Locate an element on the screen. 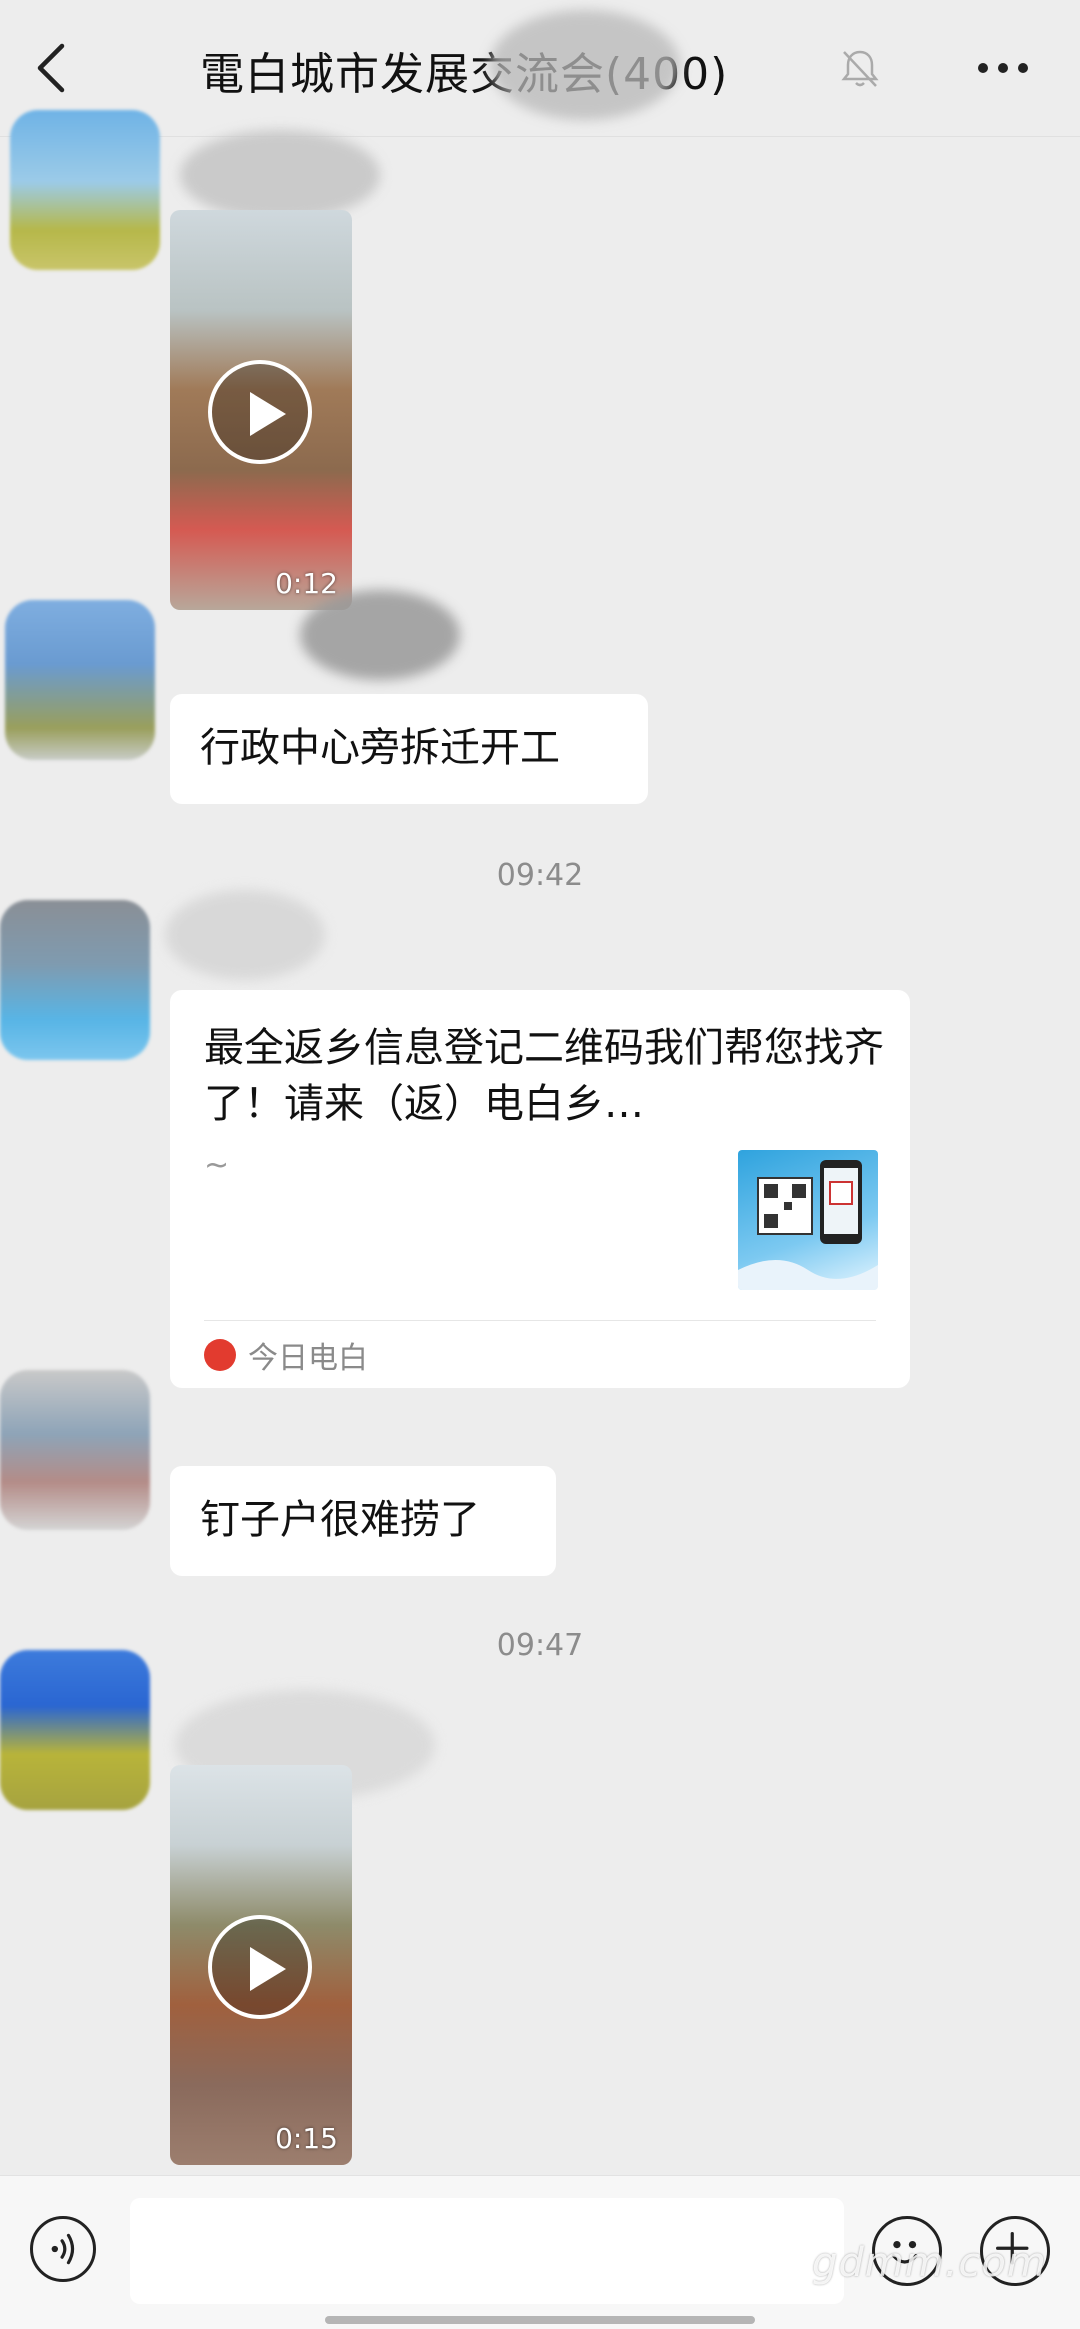 The height and width of the screenshot is (2329, 1080). chat-header: 電白城市发展交流会(400) is located at coordinates (540, 68).